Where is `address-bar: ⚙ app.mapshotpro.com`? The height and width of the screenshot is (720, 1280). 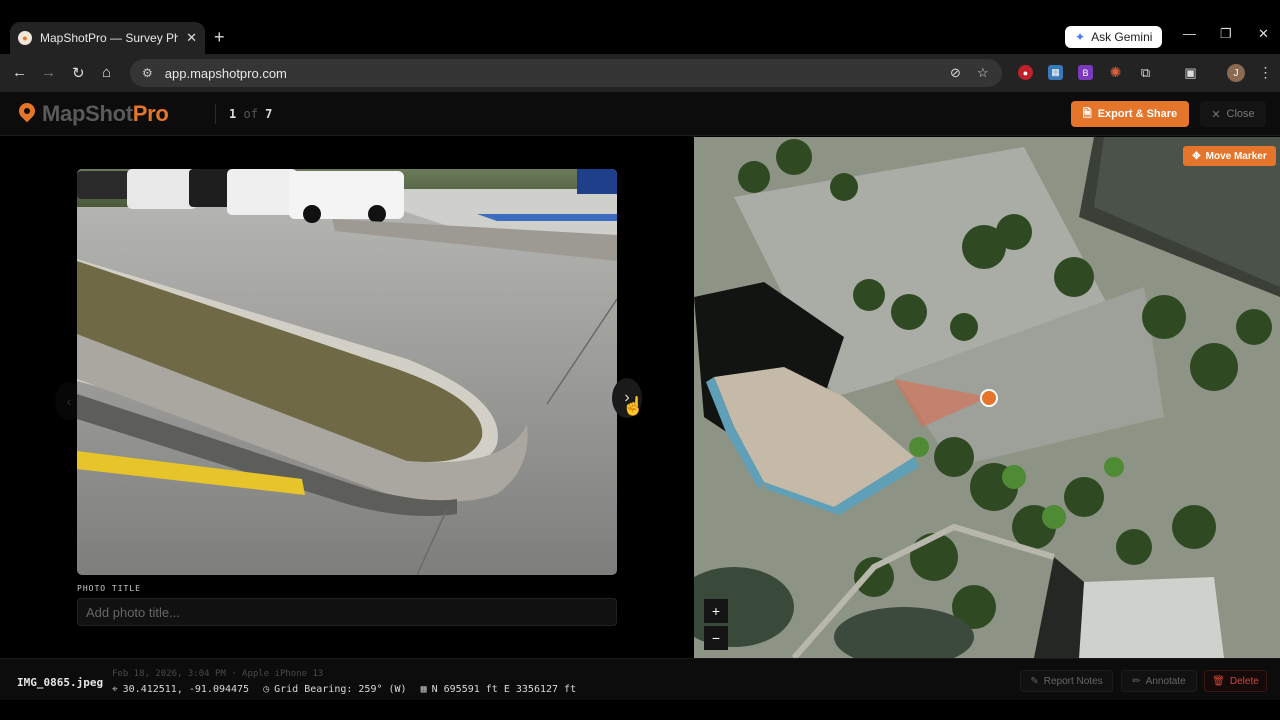
address-bar: ⚙ app.mapshotpro.com is located at coordinates (566, 73).